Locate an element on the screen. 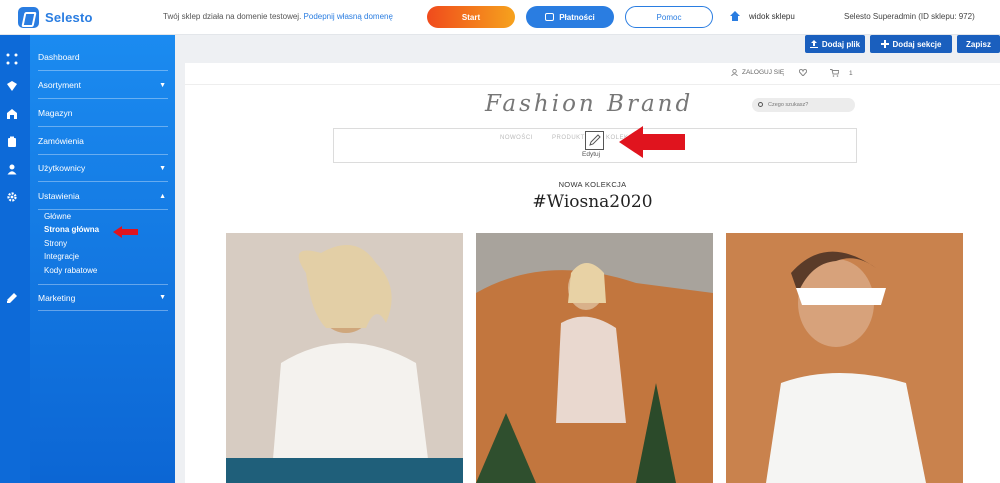 The height and width of the screenshot is (483, 1000). shop-view-link: widok sklepu is located at coordinates (762, 16).